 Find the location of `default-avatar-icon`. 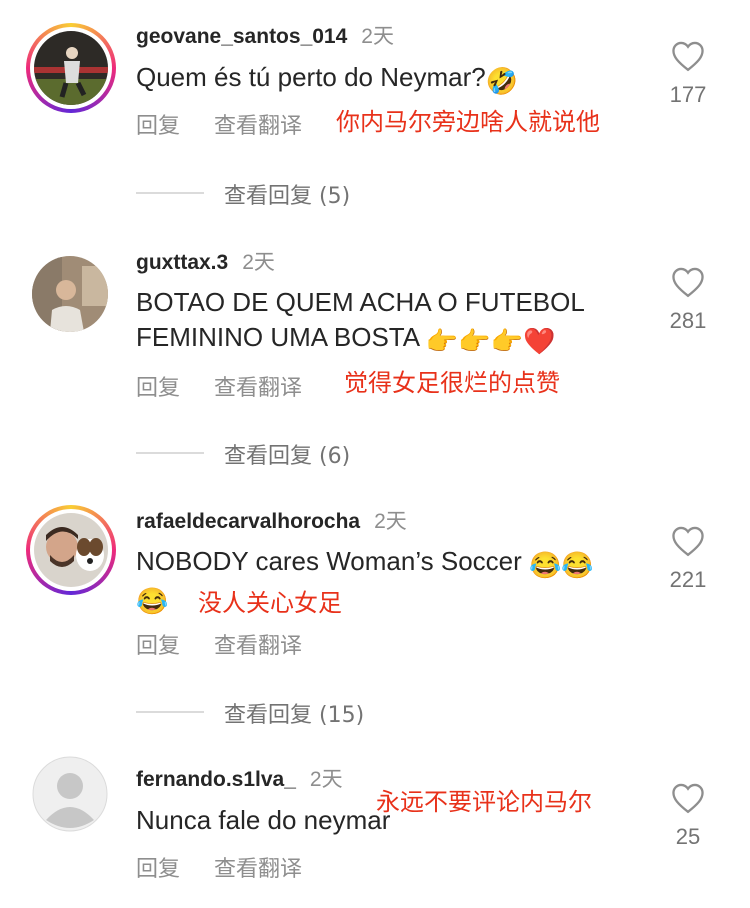

default-avatar-icon is located at coordinates (70, 794).